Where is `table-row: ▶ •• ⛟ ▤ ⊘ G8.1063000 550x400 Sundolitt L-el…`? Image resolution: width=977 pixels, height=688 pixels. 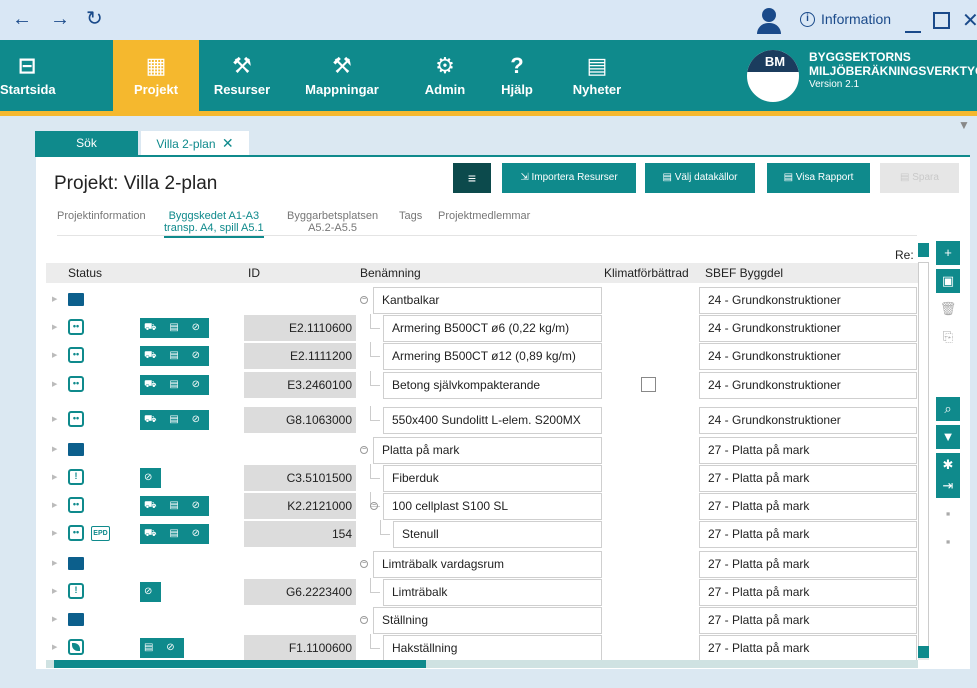
table-row: ▶ •• ⛟ ▤ ⊘ G8.1063000 550x400 Sundolitt L-el… is located at coordinates (482, 420).